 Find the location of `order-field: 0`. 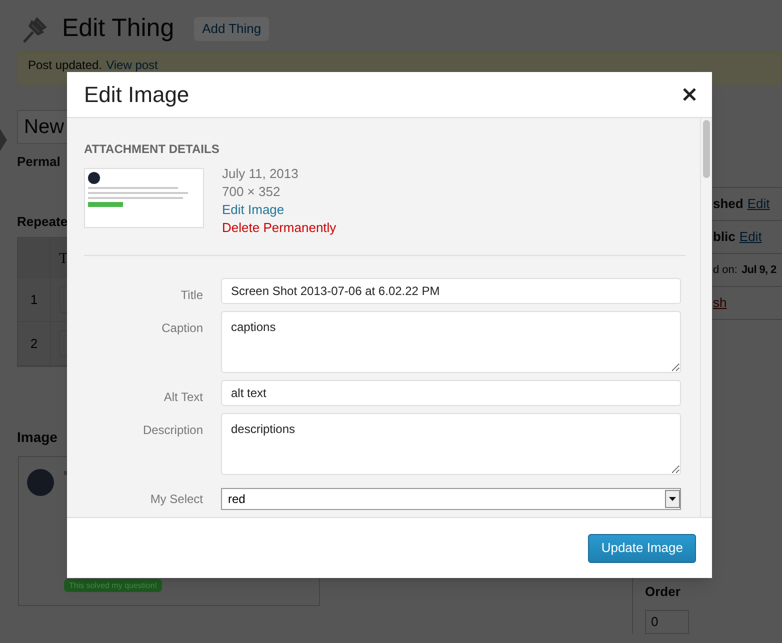

order-field: 0 is located at coordinates (667, 622).